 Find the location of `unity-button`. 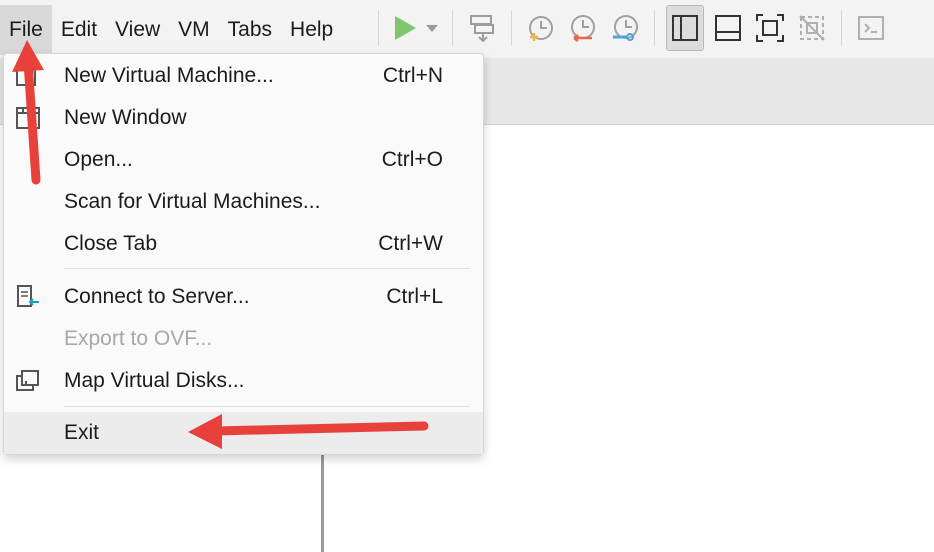

unity-button is located at coordinates (812, 28).